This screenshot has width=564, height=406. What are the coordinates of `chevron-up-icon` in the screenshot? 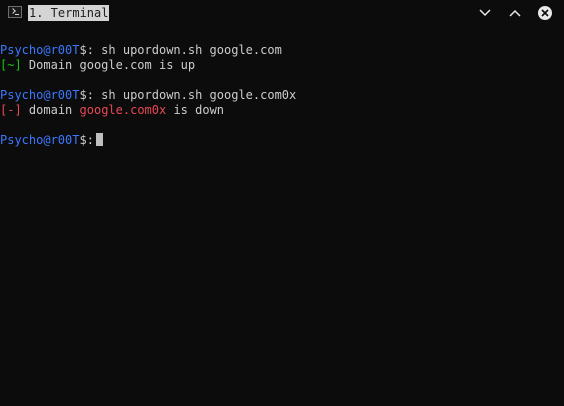 It's located at (515, 13).